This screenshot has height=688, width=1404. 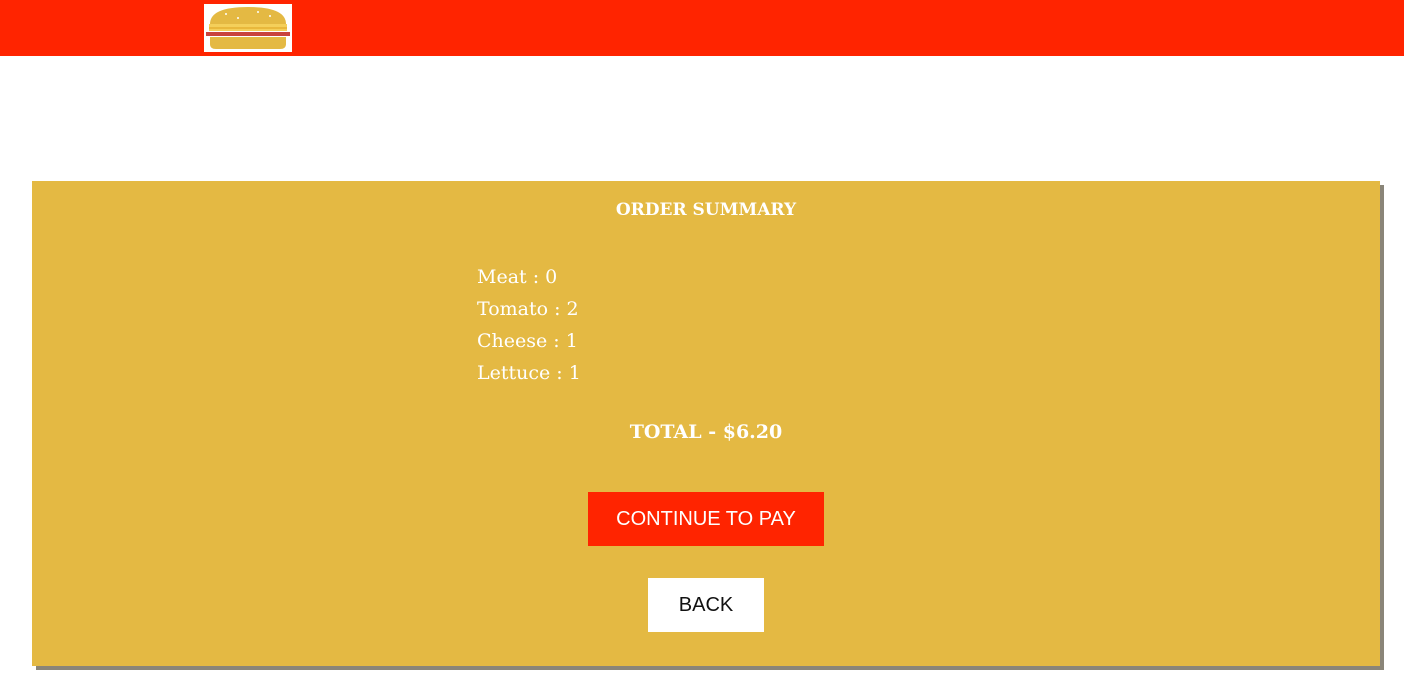 I want to click on ingredient-item-meat: Meat : 0, so click(x=517, y=277).